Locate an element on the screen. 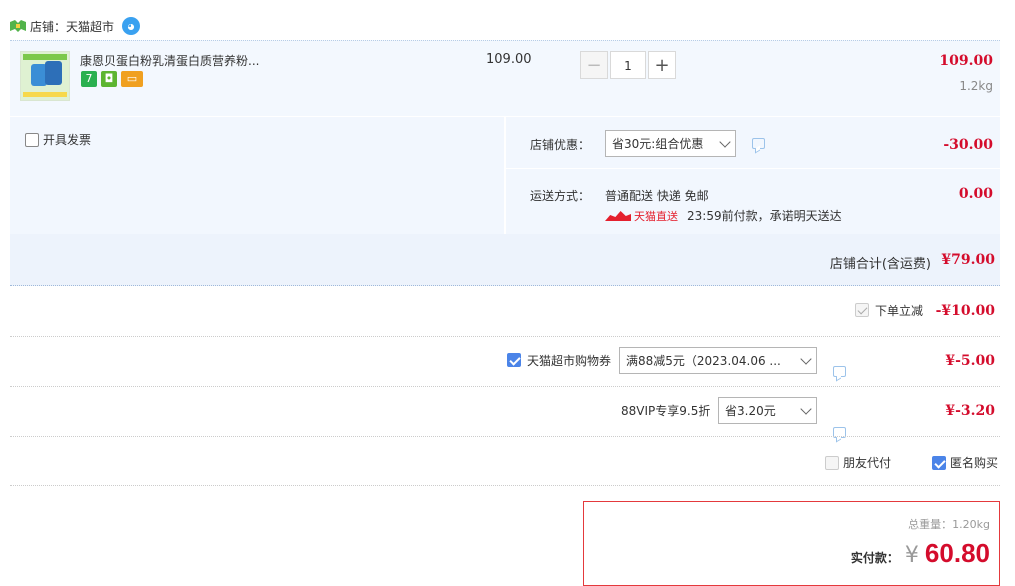 Image resolution: width=1015 pixels, height=586 pixels. coupon-option is located at coordinates (514, 361).